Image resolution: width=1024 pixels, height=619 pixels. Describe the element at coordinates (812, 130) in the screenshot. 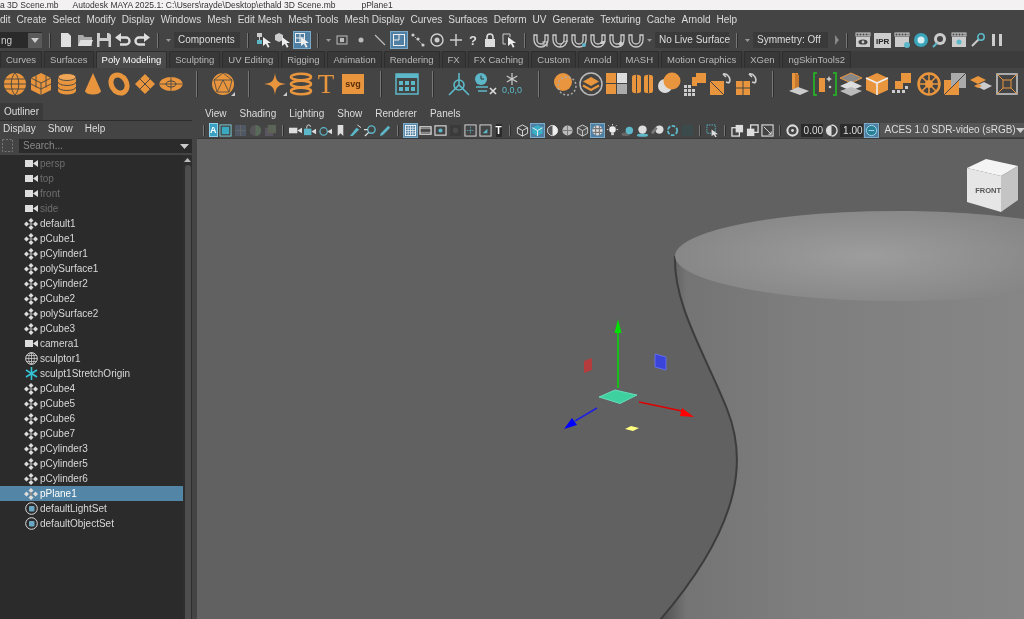

I see `exposure-field: 0.00` at that location.